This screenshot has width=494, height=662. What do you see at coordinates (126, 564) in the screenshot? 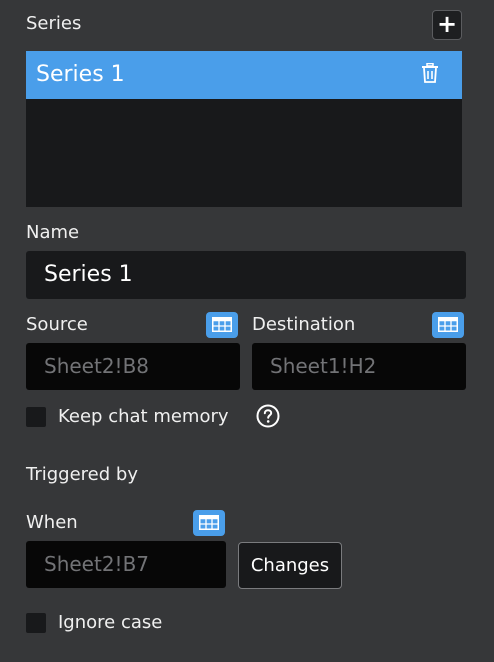
I see `when-input: Sheet2!B7` at bounding box center [126, 564].